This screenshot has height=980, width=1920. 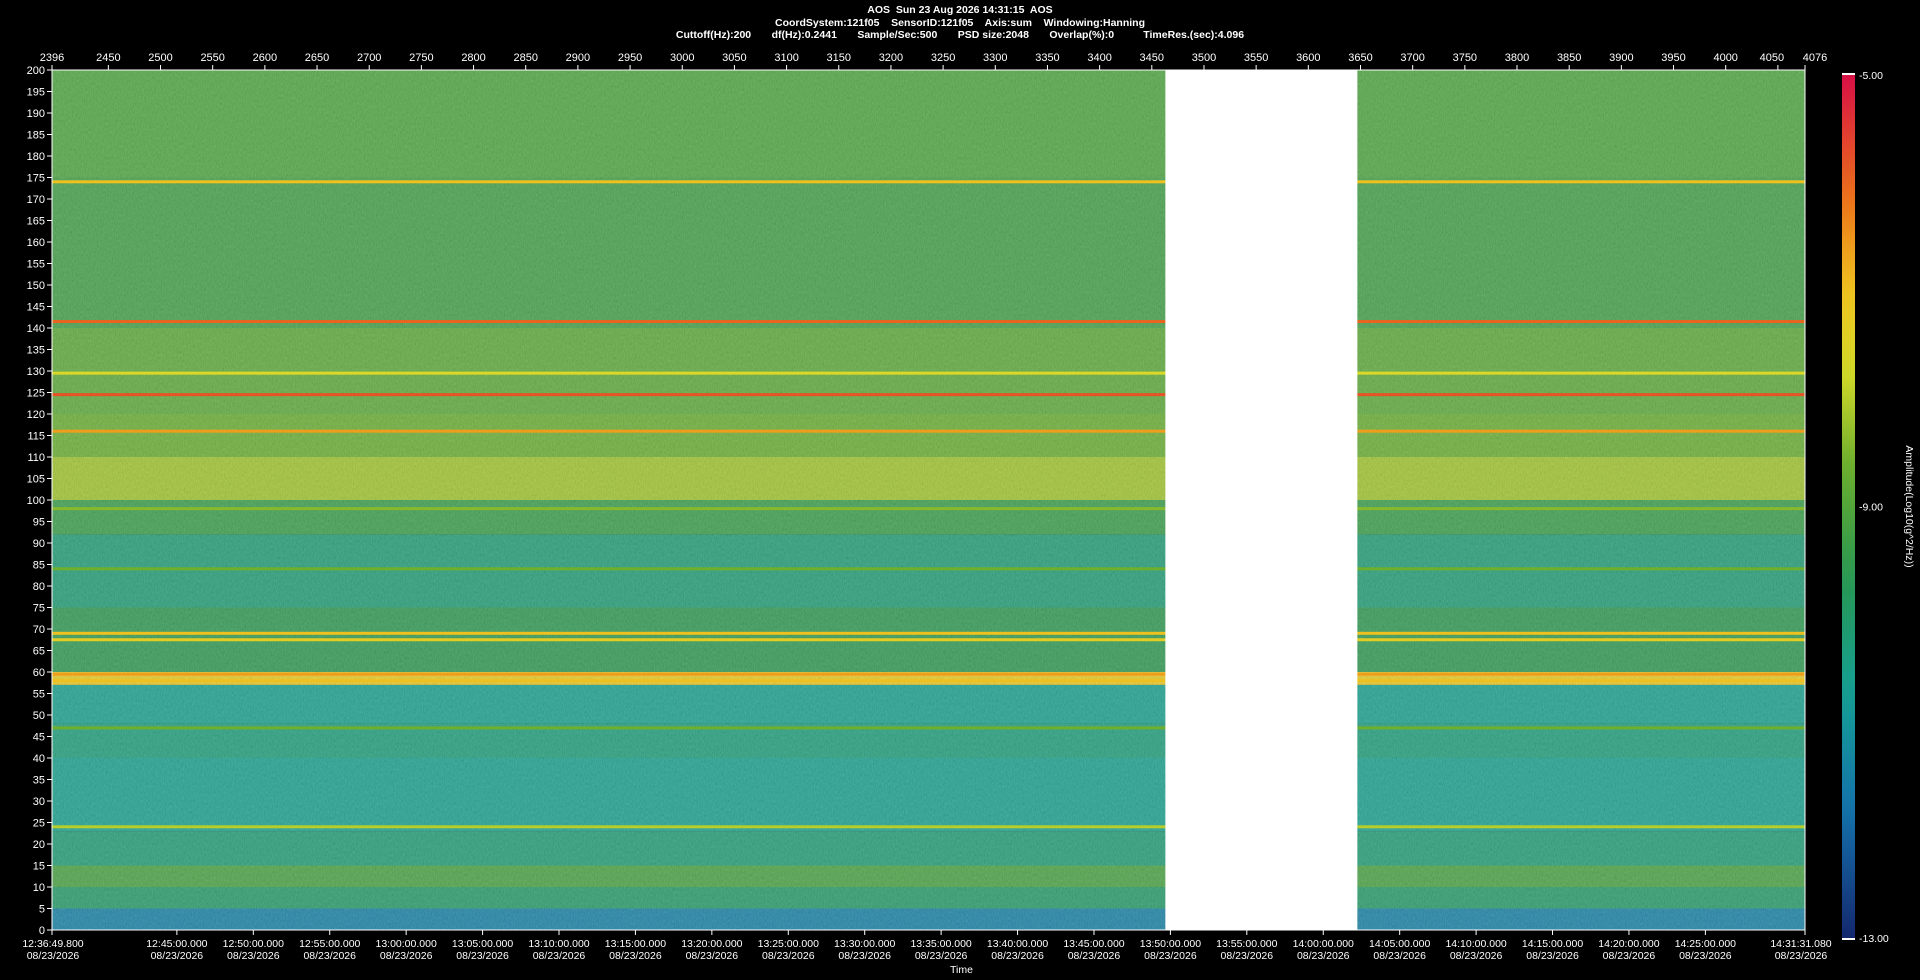 What do you see at coordinates (928, 674) in the screenshot?
I see `peak-line-59.5hz` at bounding box center [928, 674].